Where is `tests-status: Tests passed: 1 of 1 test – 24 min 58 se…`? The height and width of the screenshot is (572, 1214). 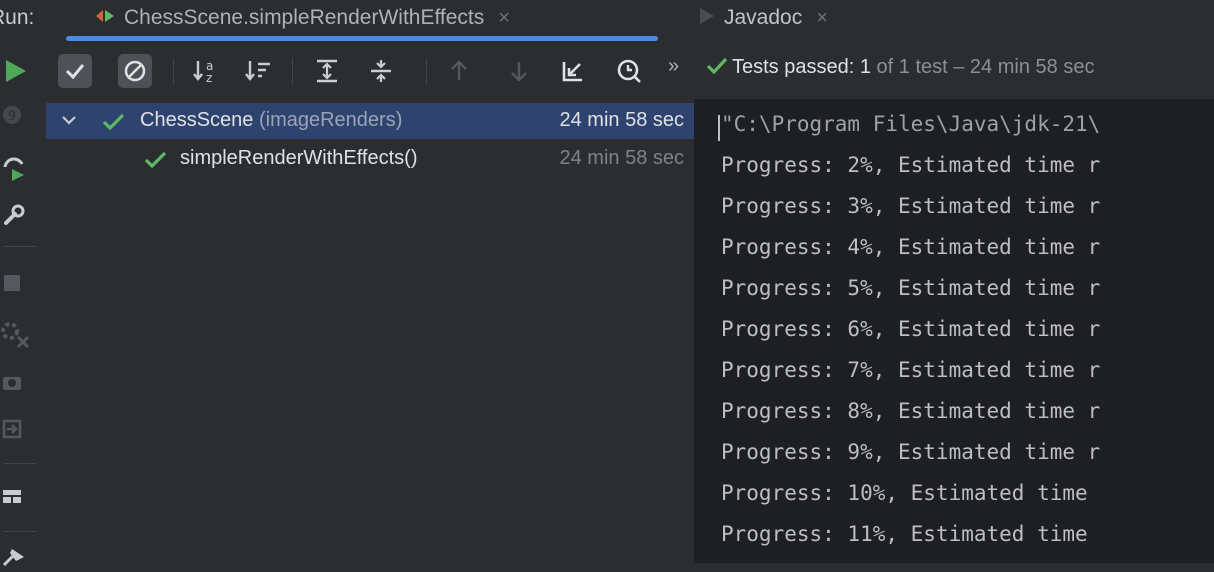
tests-status: Tests passed: 1 of 1 test – 24 min 58 se… is located at coordinates (900, 69).